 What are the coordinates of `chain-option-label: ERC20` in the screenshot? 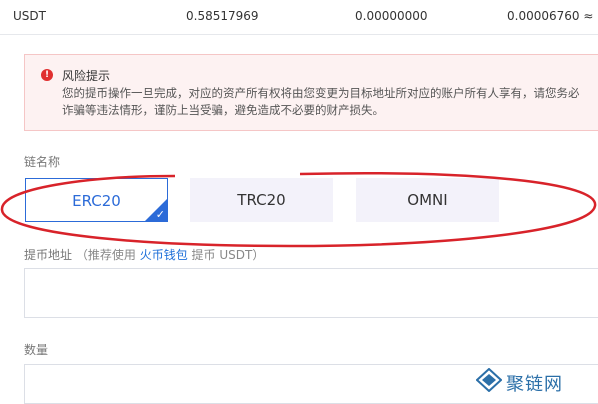 It's located at (96, 201).